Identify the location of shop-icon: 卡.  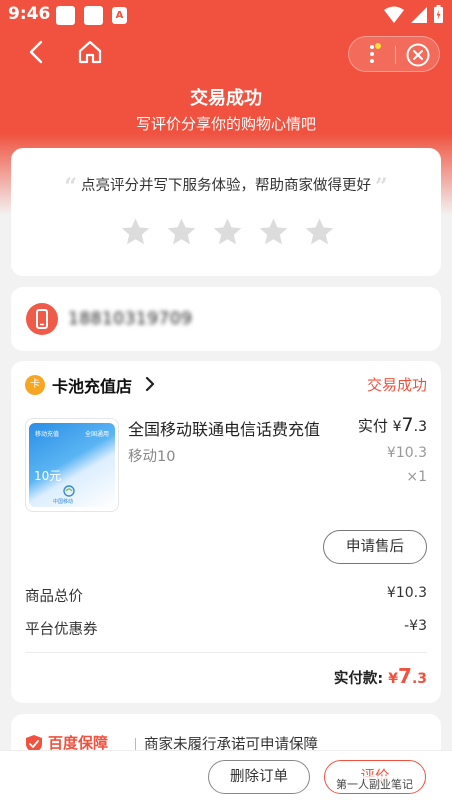
(35, 385).